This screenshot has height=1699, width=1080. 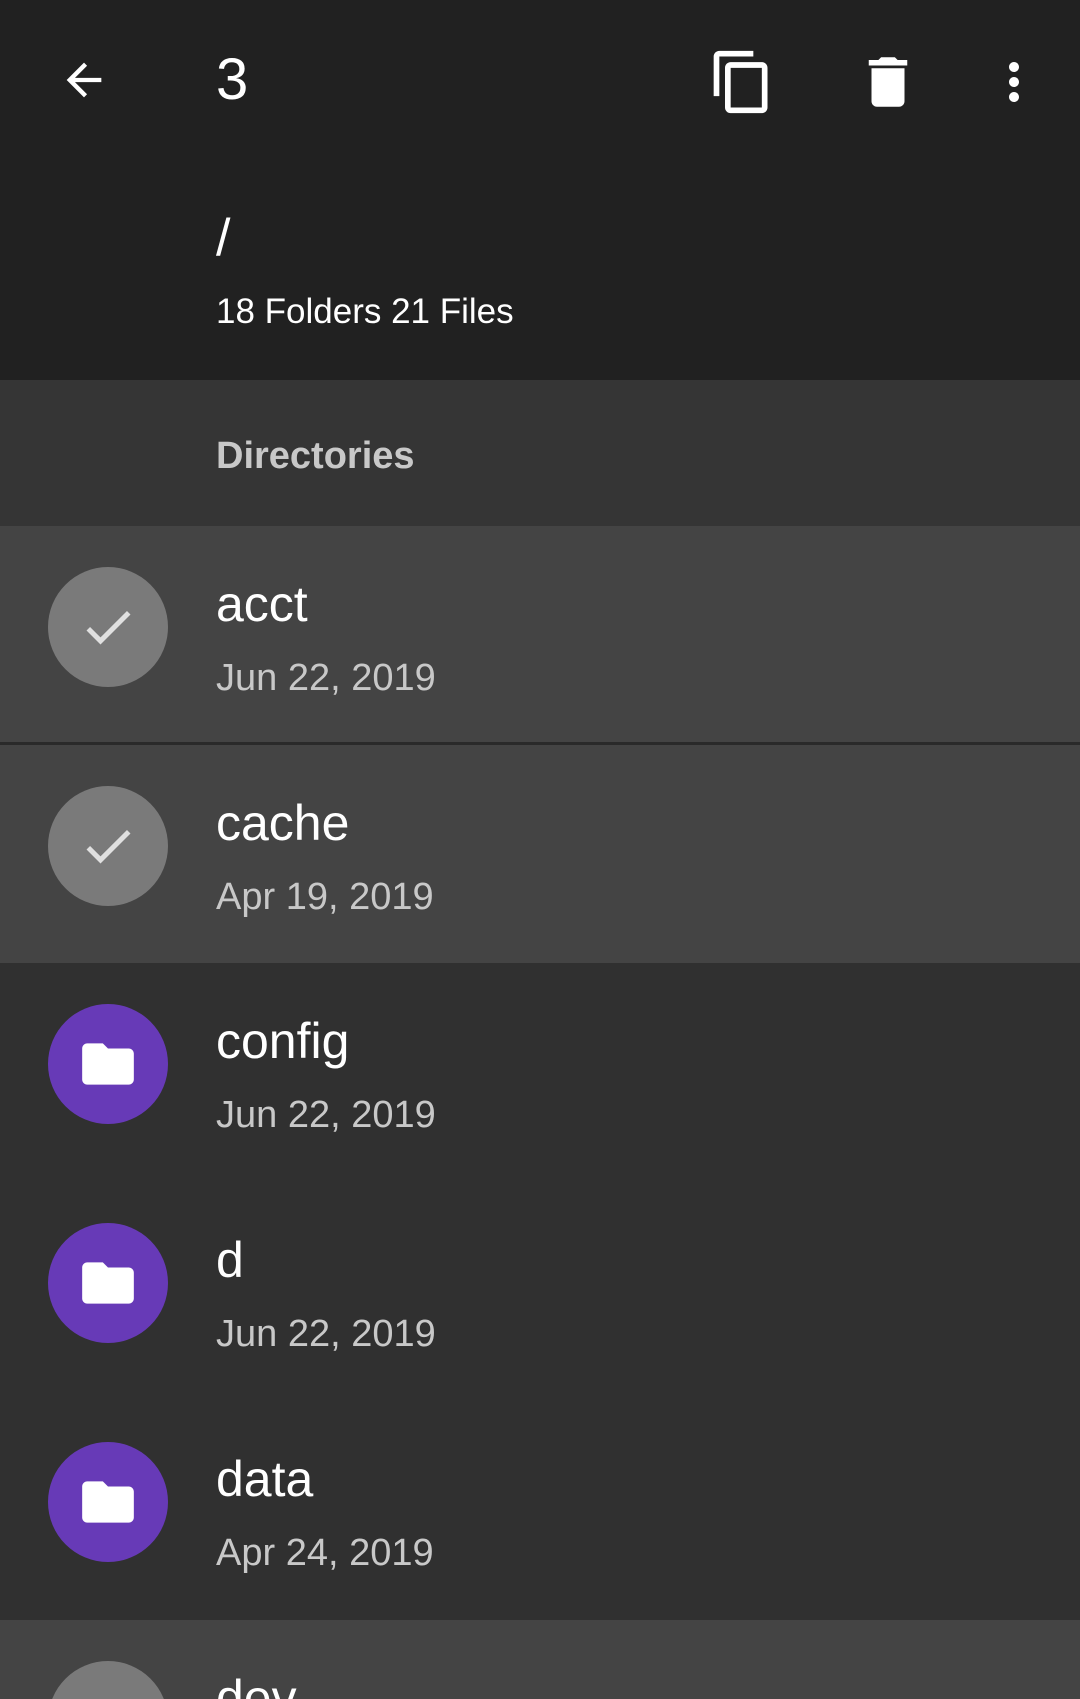 I want to click on trash-icon, so click(x=888, y=82).